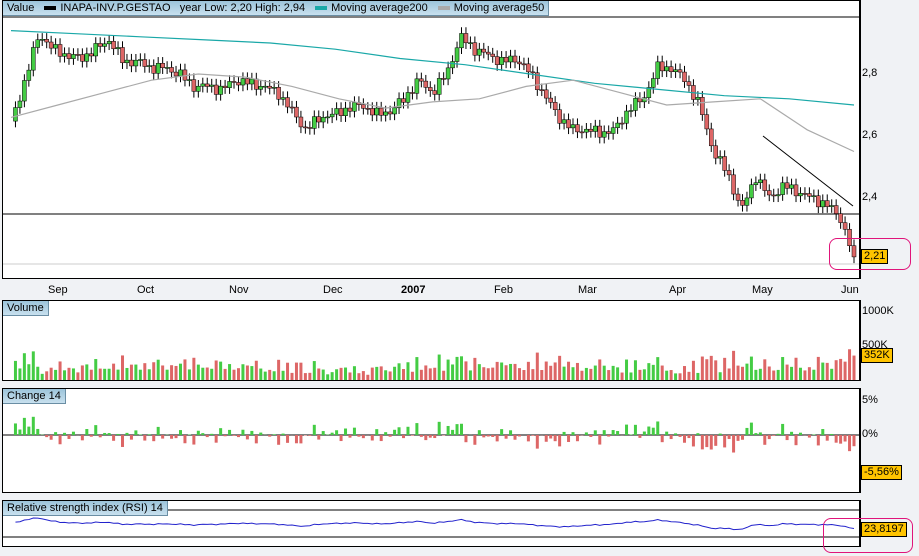 This screenshot has height=556, width=919. I want to click on month-label: Dec, so click(333, 290).